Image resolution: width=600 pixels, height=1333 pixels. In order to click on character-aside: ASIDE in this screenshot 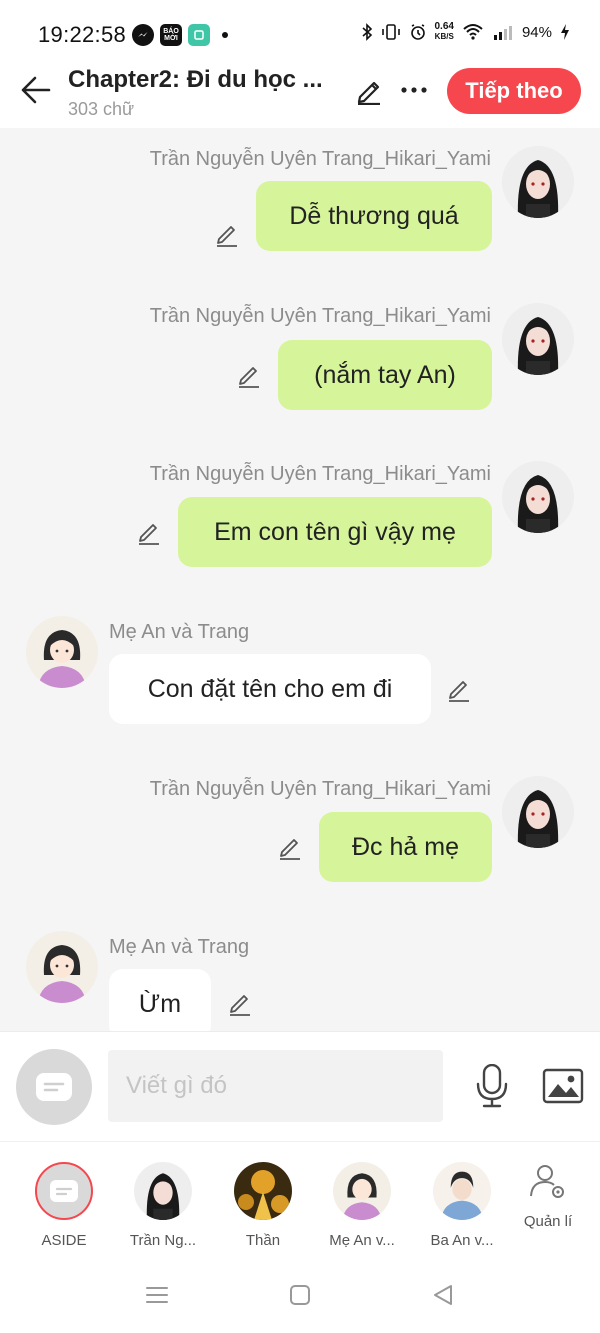, I will do `click(64, 1205)`.